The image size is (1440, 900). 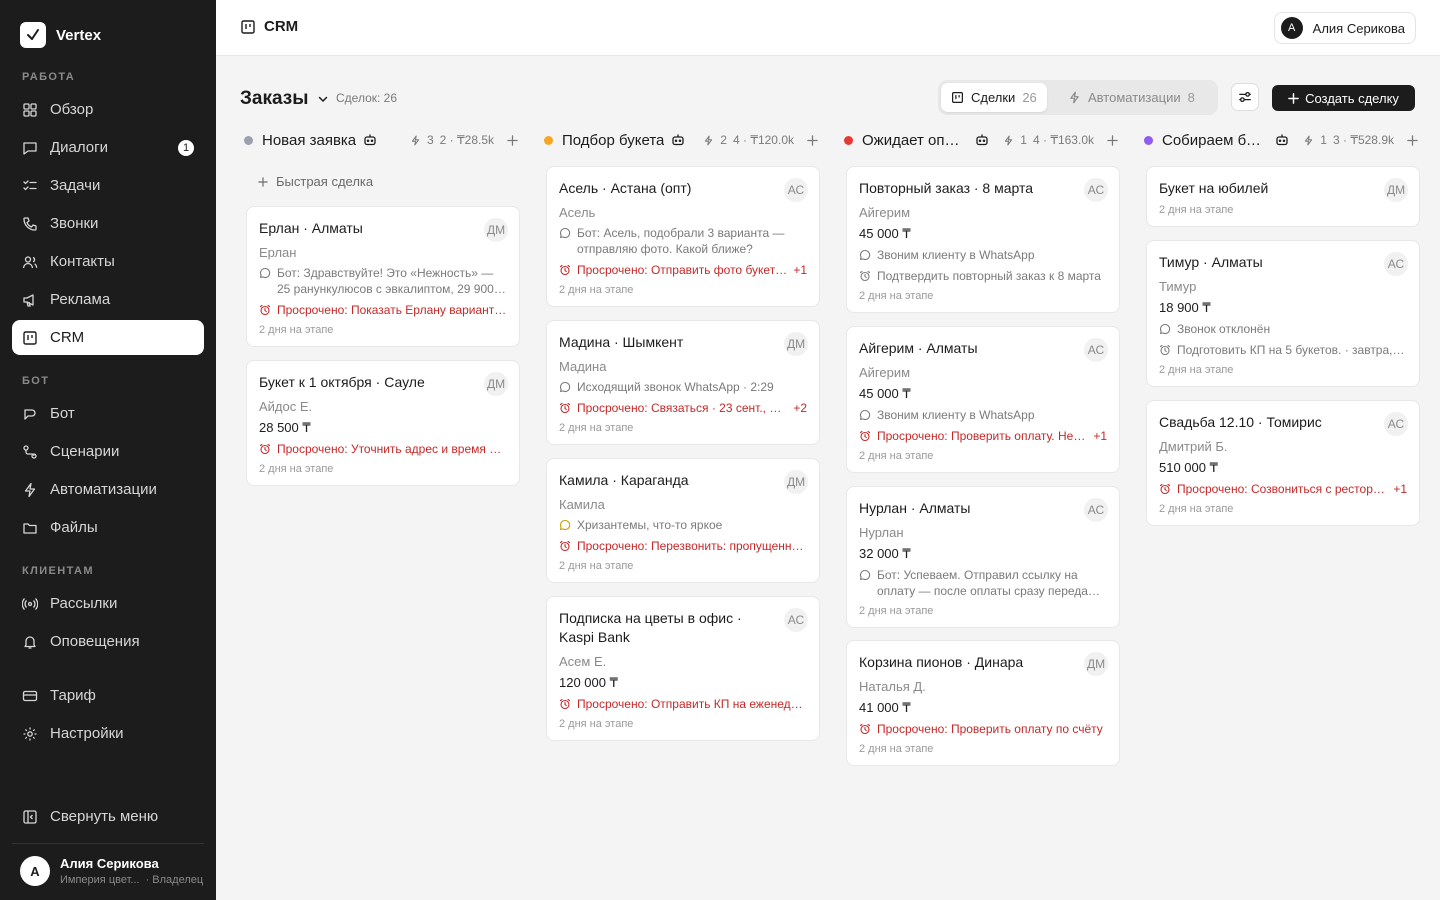 I want to click on page-title: Заказы, so click(x=285, y=99).